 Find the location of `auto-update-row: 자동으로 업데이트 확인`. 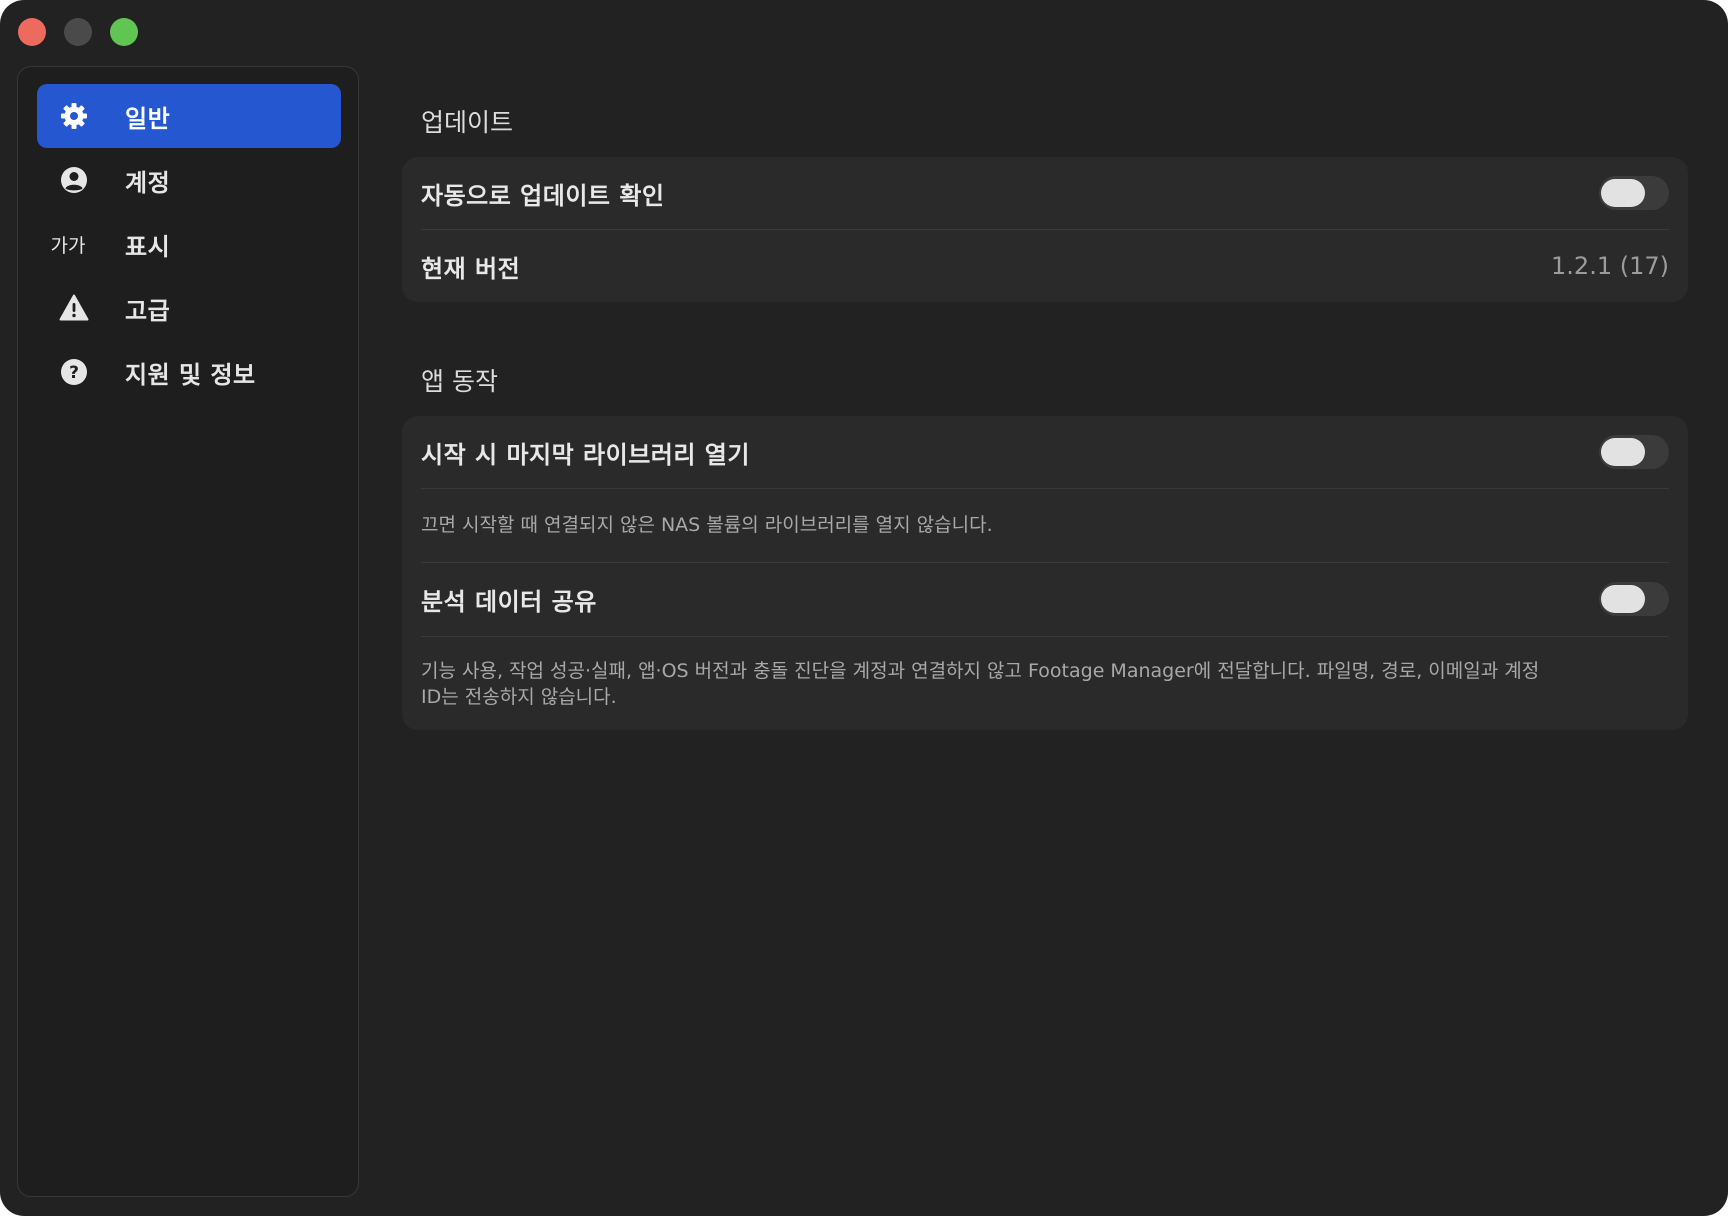

auto-update-row: 자동으로 업데이트 확인 is located at coordinates (1045, 193).